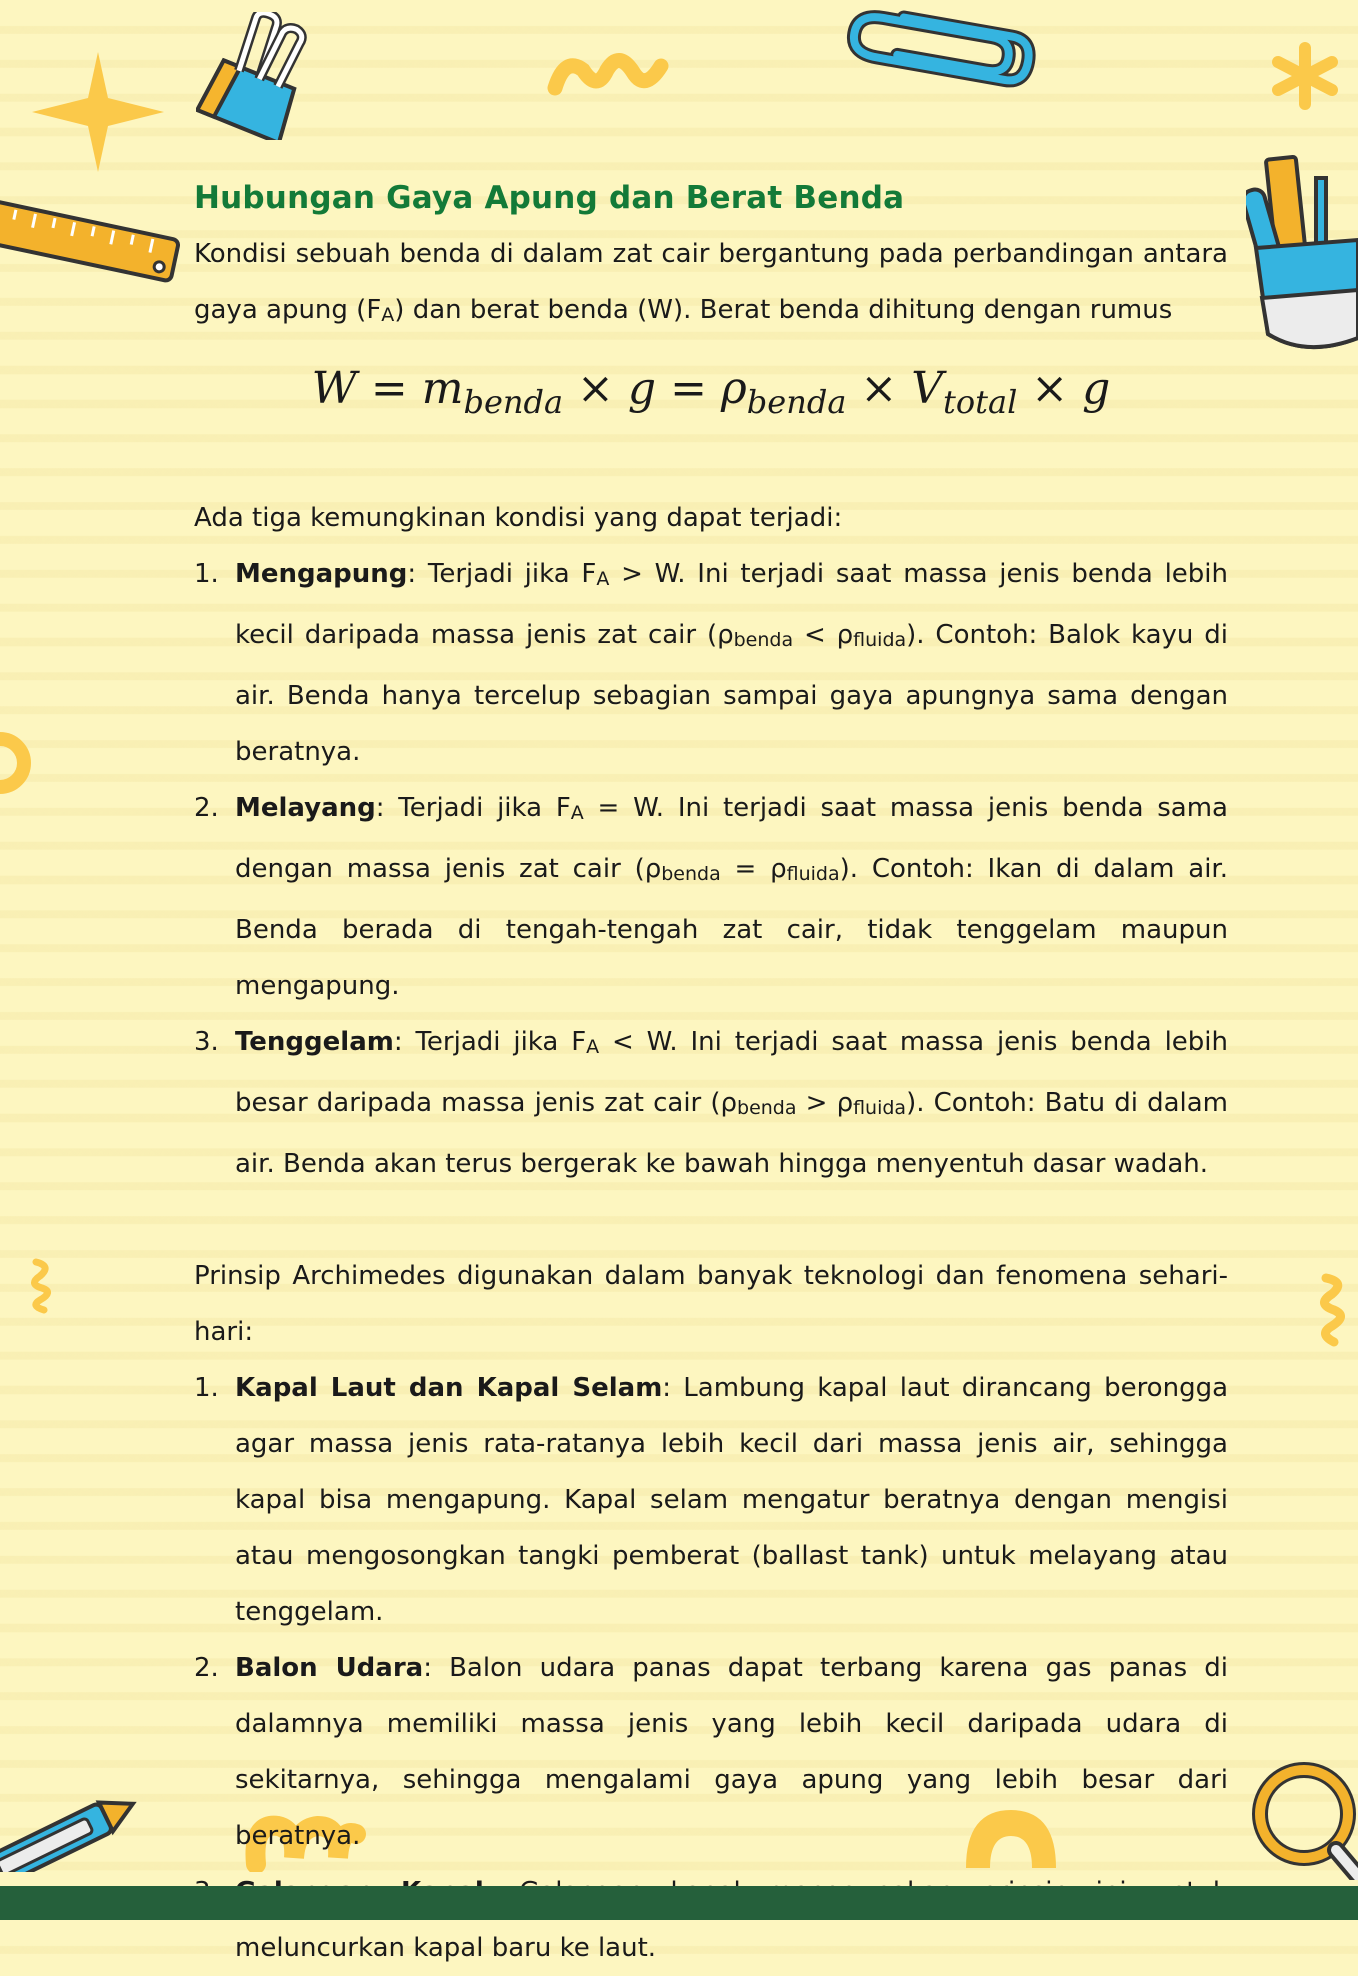 Image resolution: width=1358 pixels, height=1976 pixels. What do you see at coordinates (15, 763) in the screenshot?
I see `ring-icon` at bounding box center [15, 763].